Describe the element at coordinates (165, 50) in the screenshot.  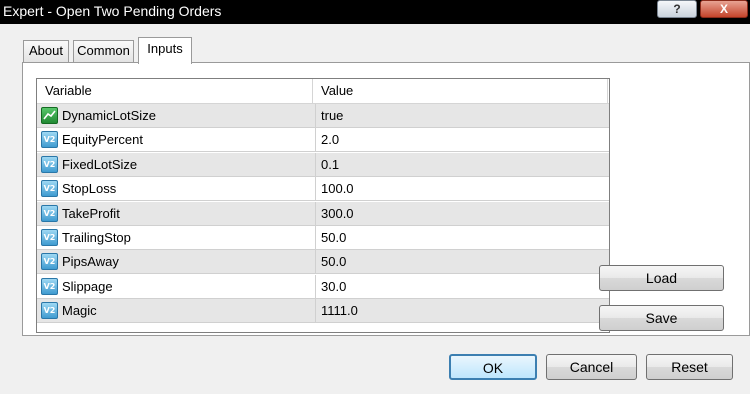
I see `tab-inputs: Inputs` at that location.